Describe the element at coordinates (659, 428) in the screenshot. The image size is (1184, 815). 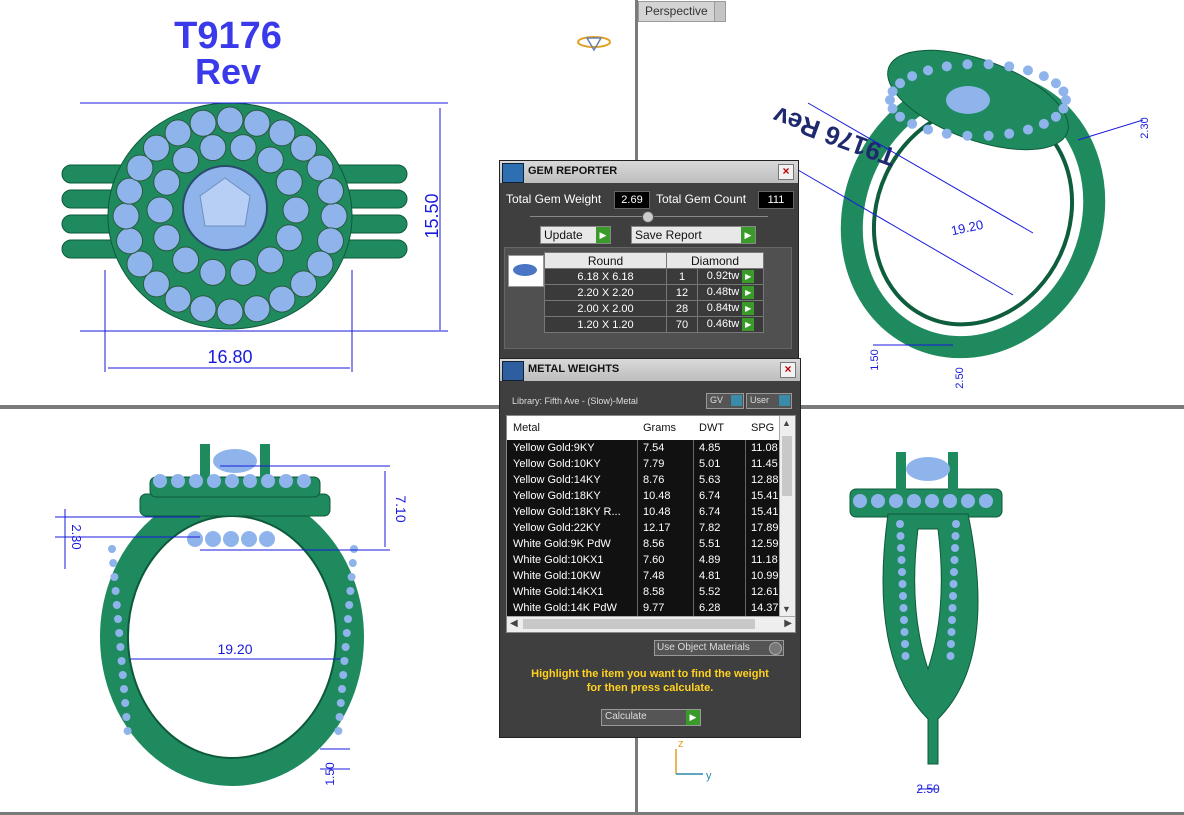
I see `column-grams: Grams` at that location.